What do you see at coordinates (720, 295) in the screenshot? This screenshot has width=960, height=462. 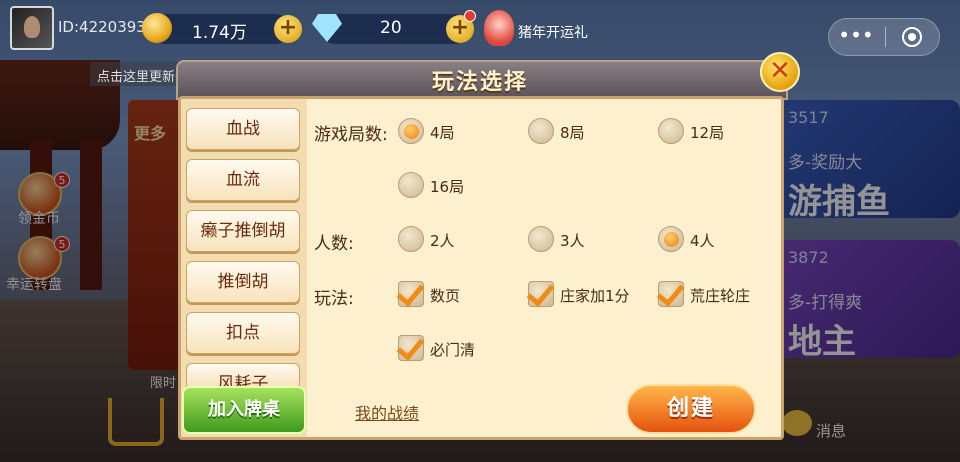 I see `rule-option-label: 荒庄轮庄` at bounding box center [720, 295].